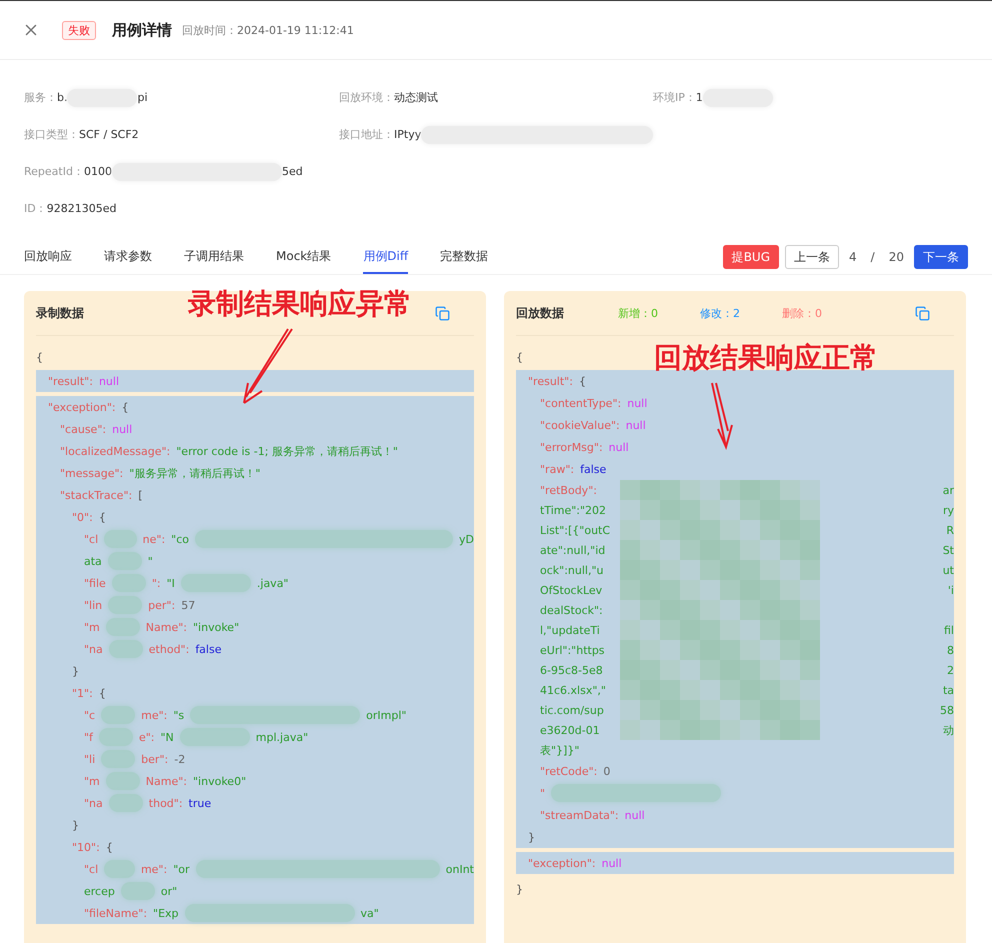 This screenshot has height=943, width=992. Describe the element at coordinates (674, 97) in the screenshot. I see `field-label: 环境IP：` at that location.